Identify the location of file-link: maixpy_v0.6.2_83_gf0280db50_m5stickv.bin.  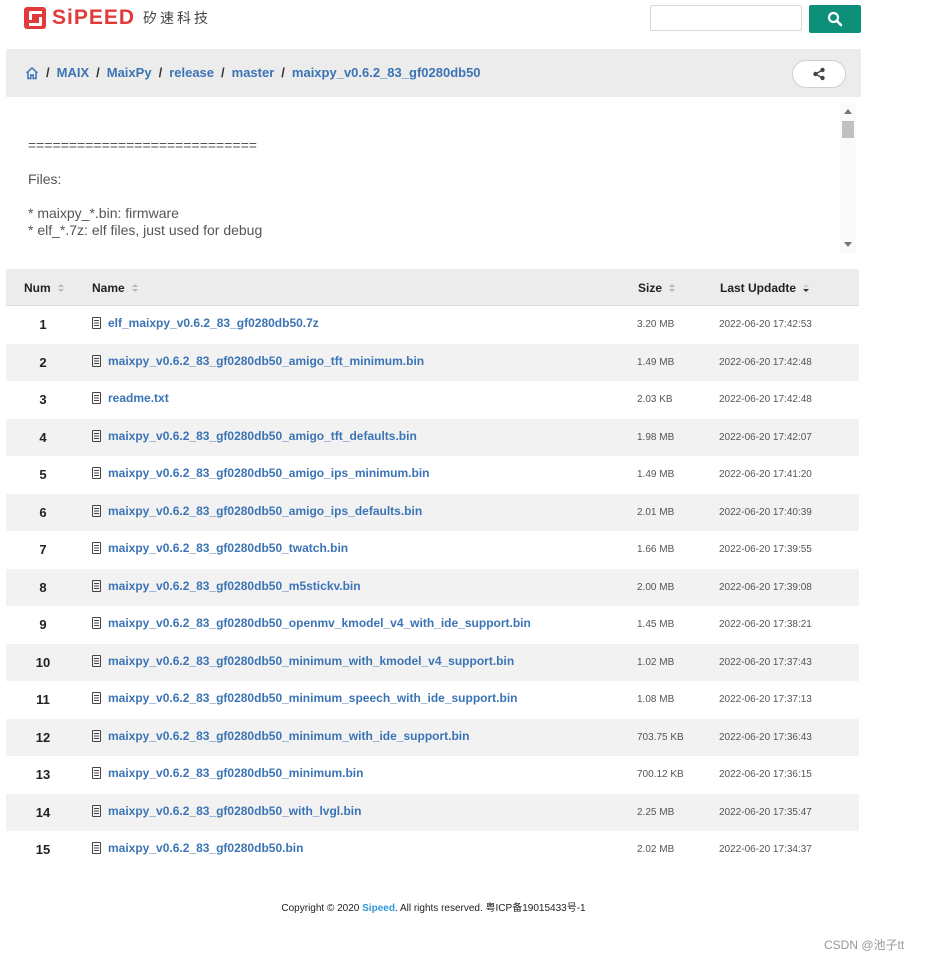
(234, 586).